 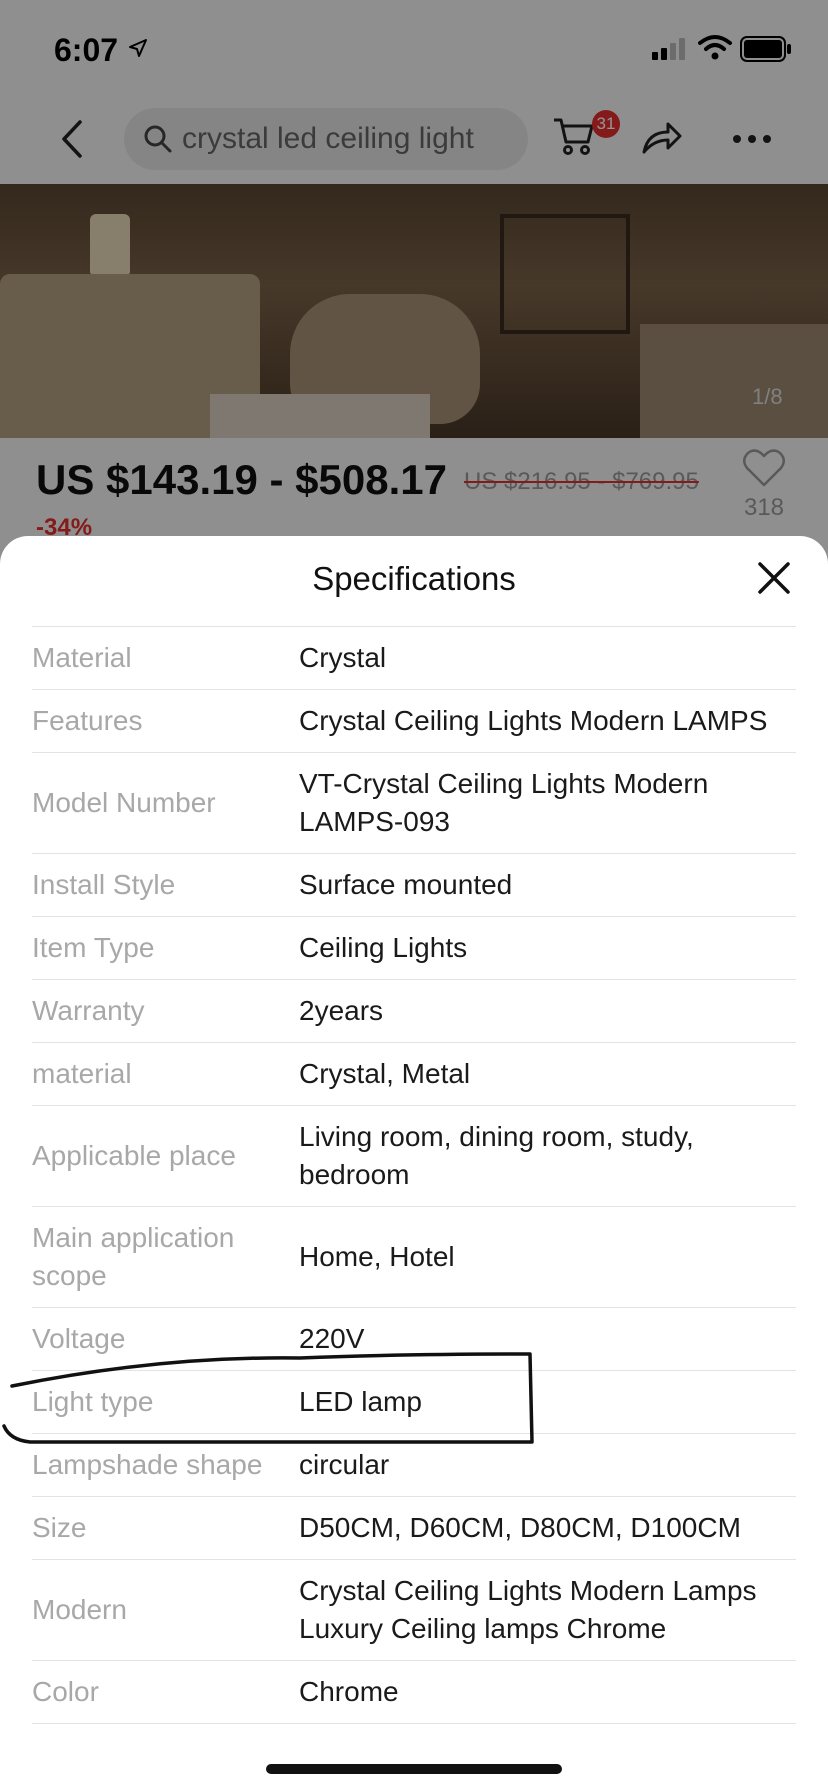 I want to click on spec-label: Size, so click(x=59, y=1527).